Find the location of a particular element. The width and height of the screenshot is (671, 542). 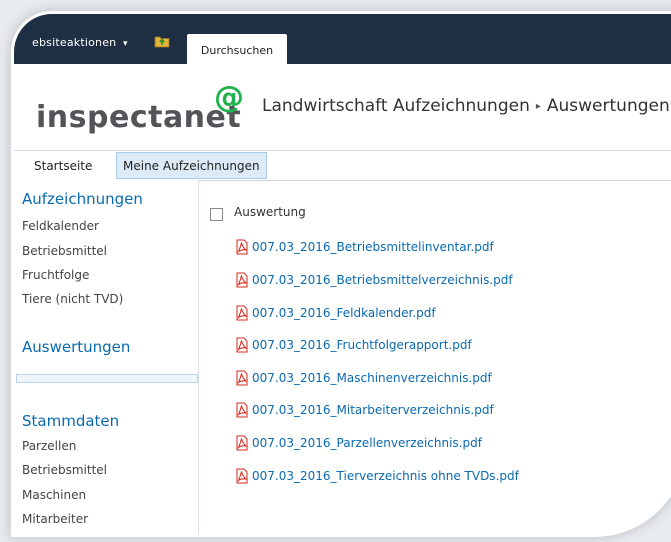

breadcrumb-page: Auswertungen is located at coordinates (608, 106).